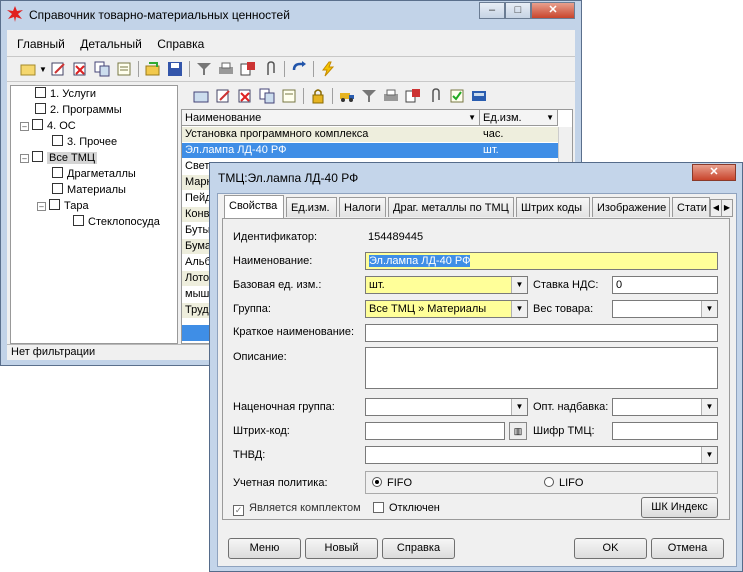 The image size is (743, 572). What do you see at coordinates (518, 10) in the screenshot?
I see `maximize-button: □` at bounding box center [518, 10].